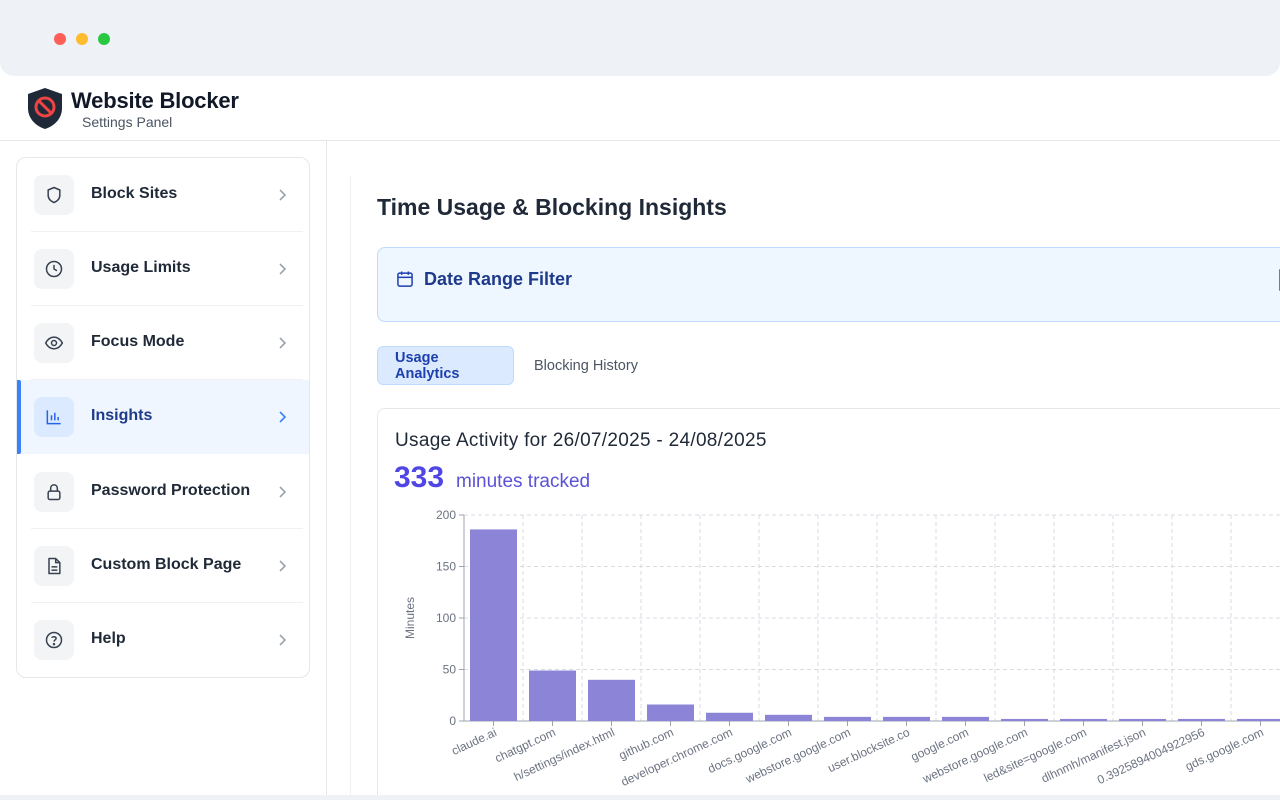 Image resolution: width=1280 pixels, height=800 pixels. I want to click on sidebar-item-usage-limits: Usage Limits, so click(163, 269).